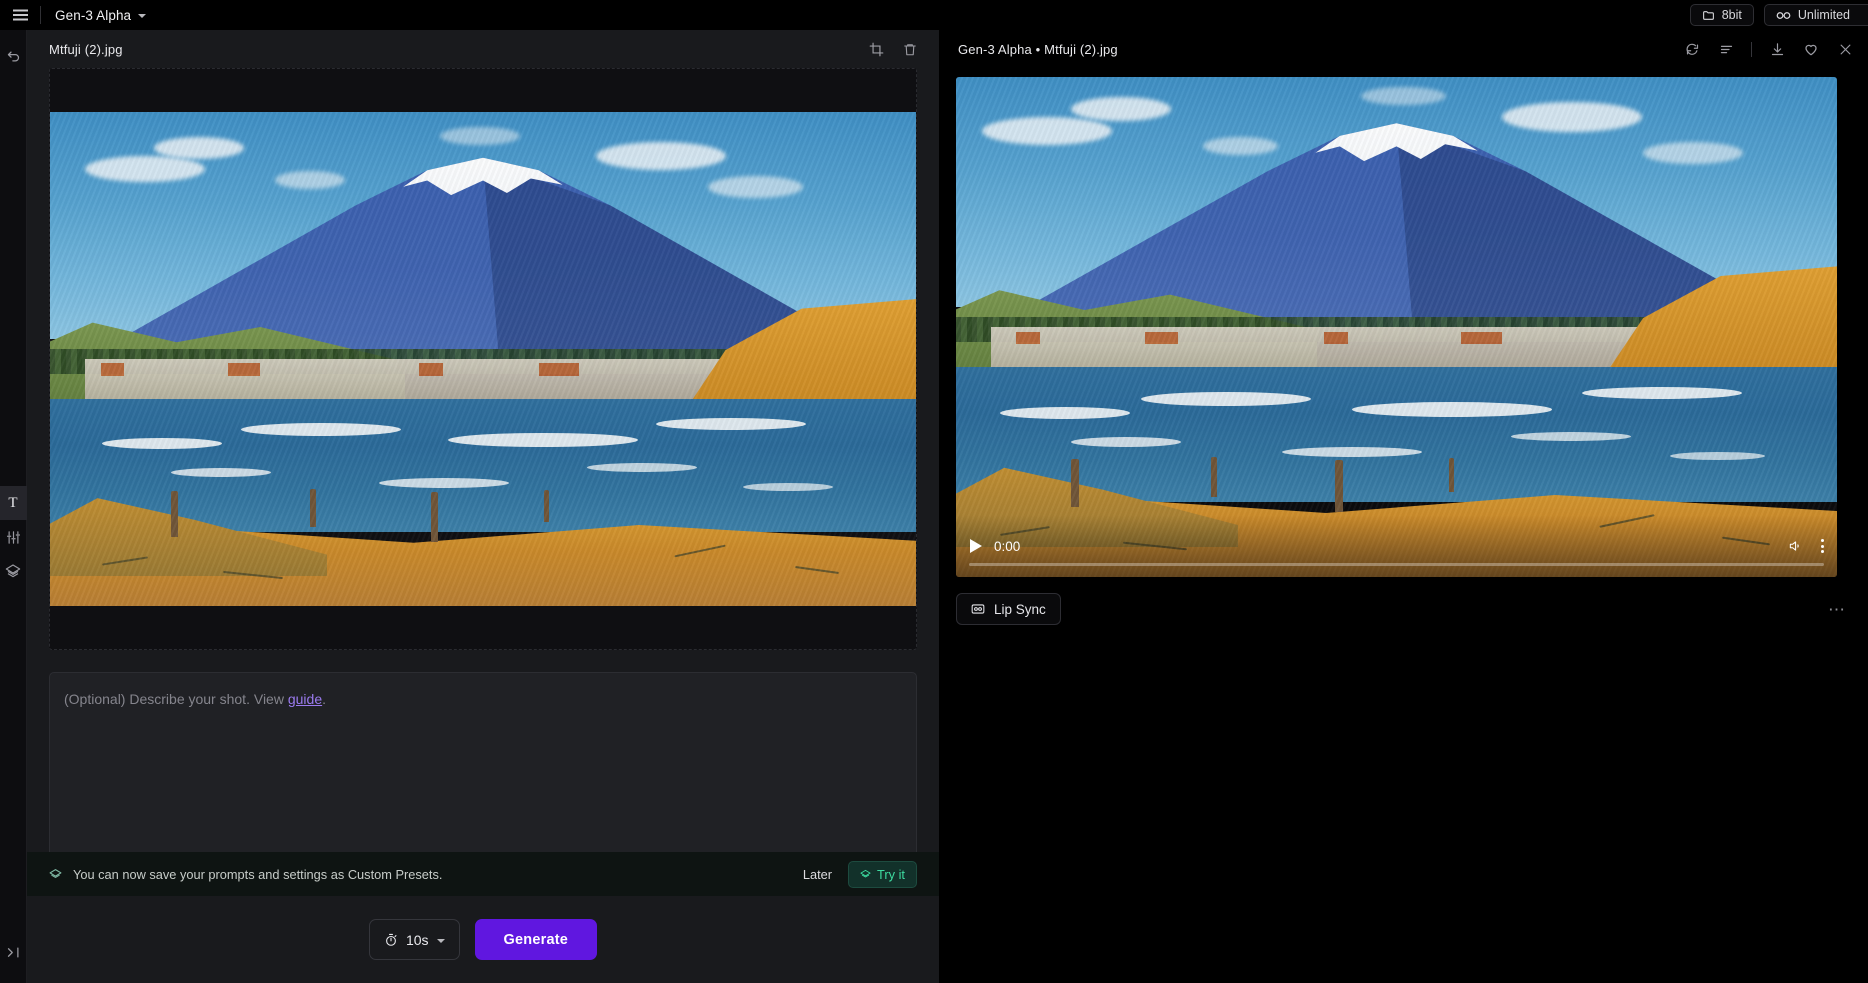 The height and width of the screenshot is (983, 1868). I want to click on folder-badge-label: 8bit, so click(1731, 15).